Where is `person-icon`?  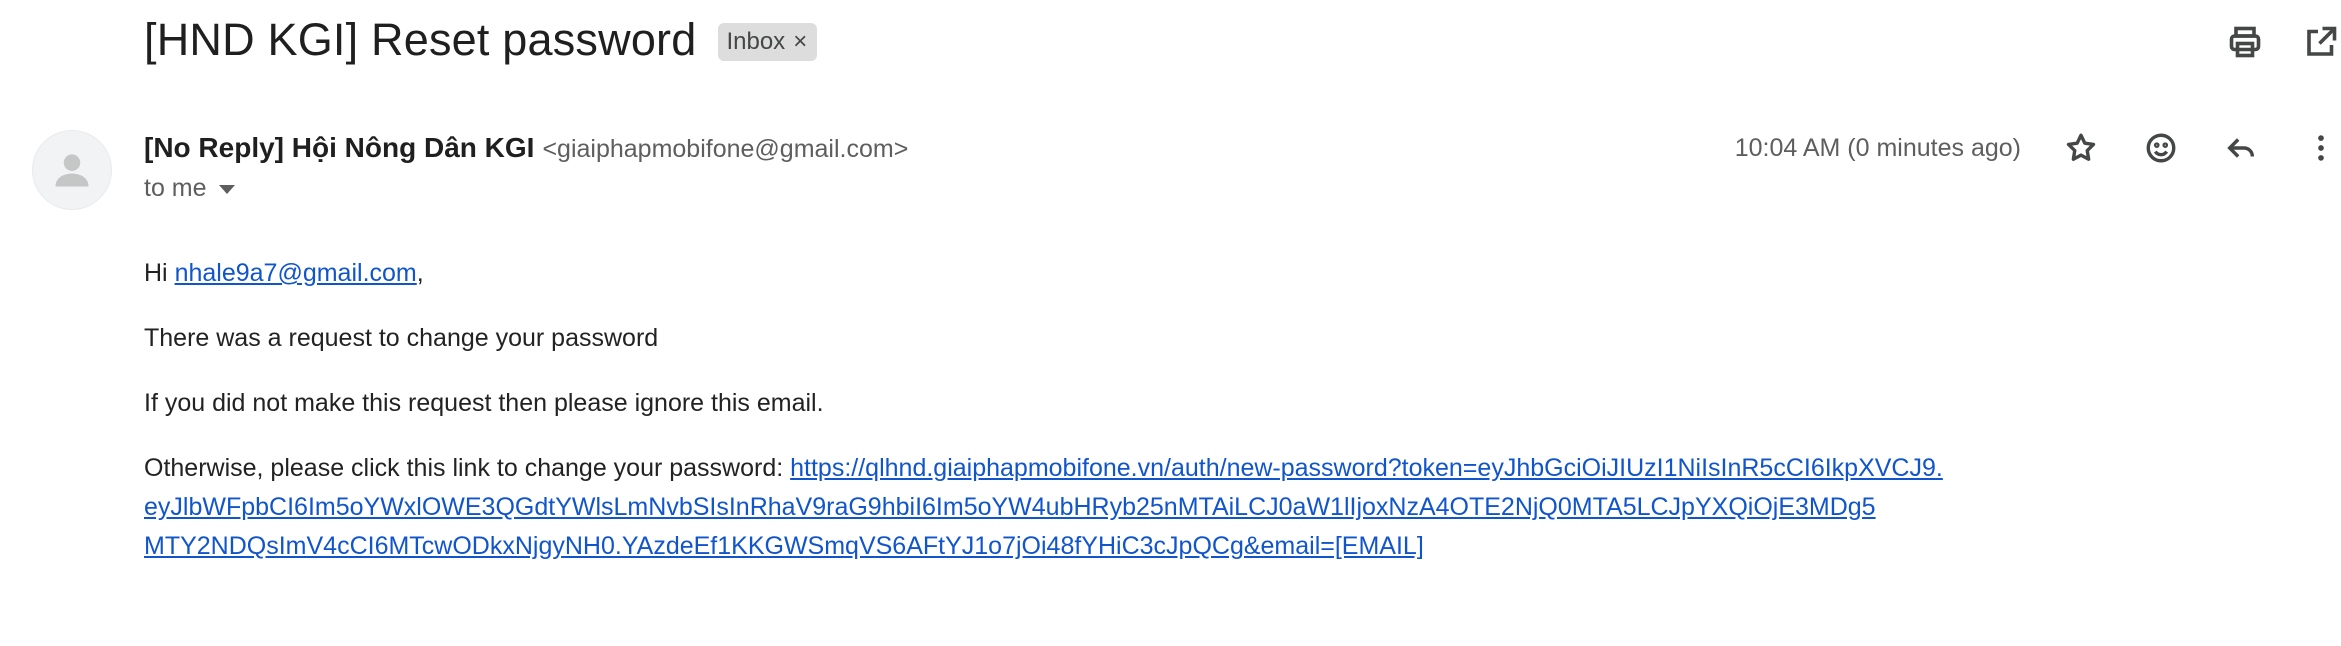 person-icon is located at coordinates (72, 170).